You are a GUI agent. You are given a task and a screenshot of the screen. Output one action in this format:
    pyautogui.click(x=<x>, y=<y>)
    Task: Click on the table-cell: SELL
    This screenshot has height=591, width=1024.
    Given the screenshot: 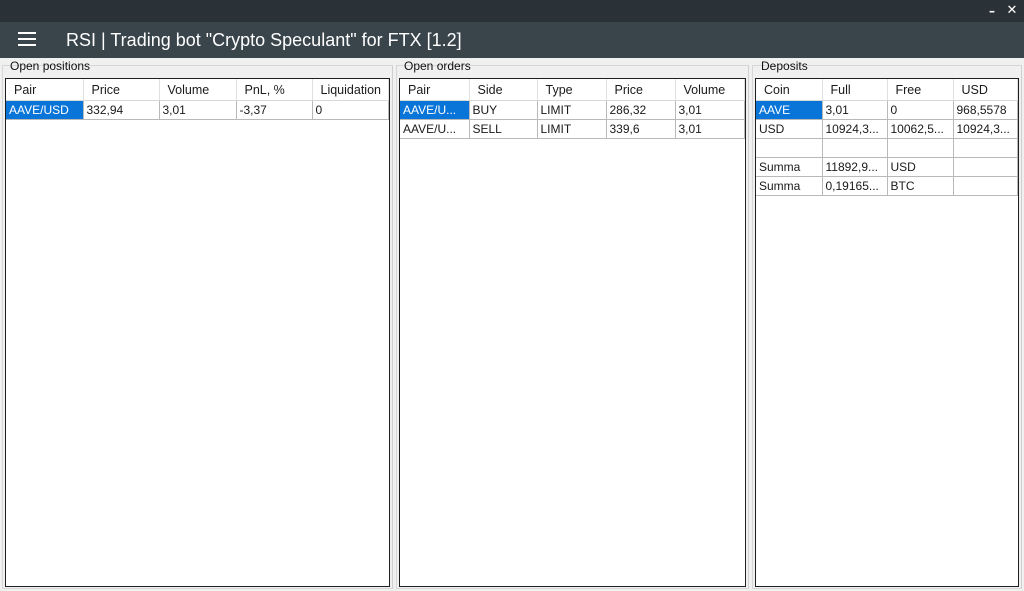 What is the action you would take?
    pyautogui.click(x=503, y=129)
    